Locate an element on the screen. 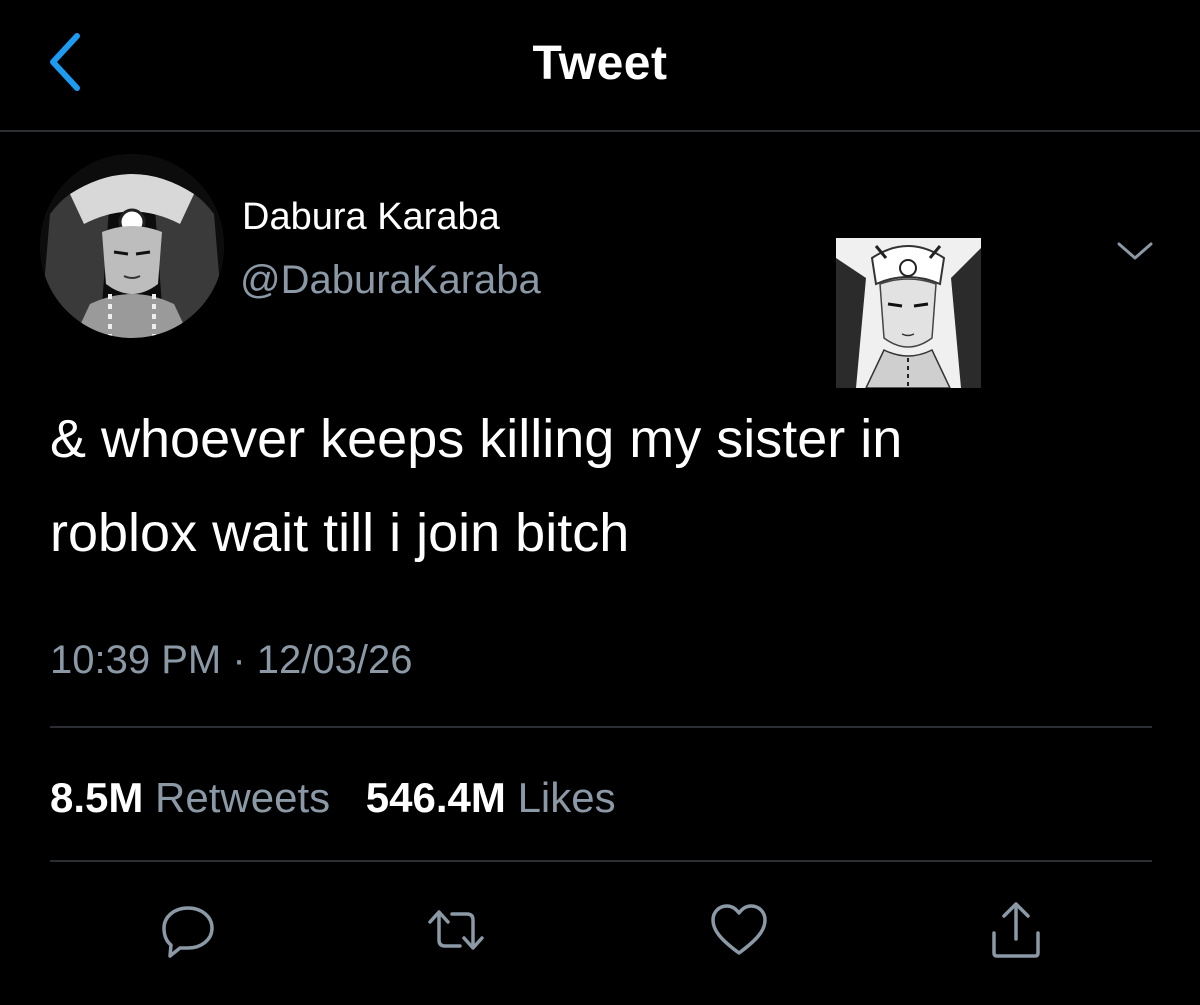  tweet-timestamp: 10:39 PM · 12/03/26 is located at coordinates (231, 660).